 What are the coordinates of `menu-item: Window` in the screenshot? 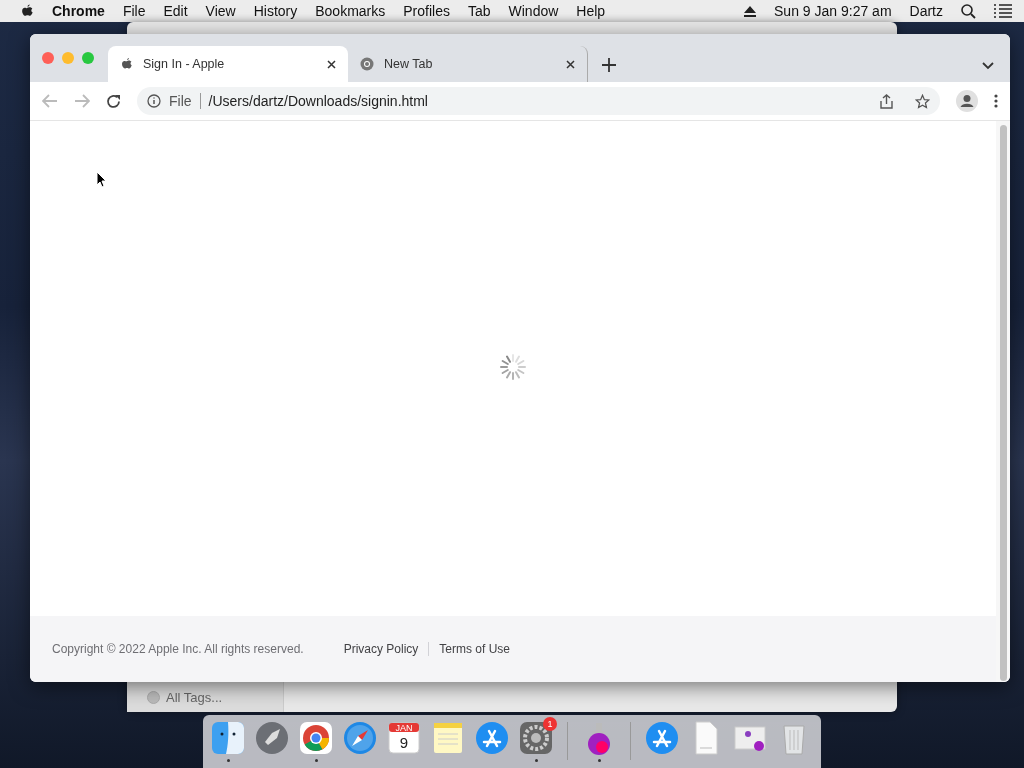 It's located at (533, 11).